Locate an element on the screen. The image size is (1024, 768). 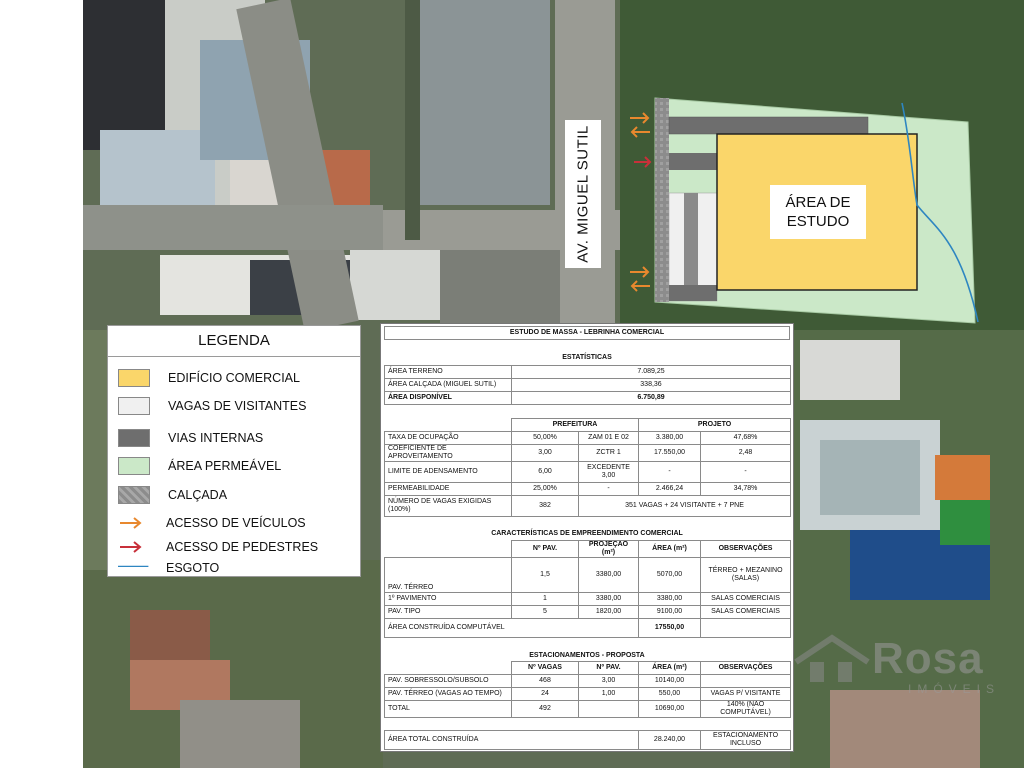
caract-cell: 1 is located at coordinates (545, 599).